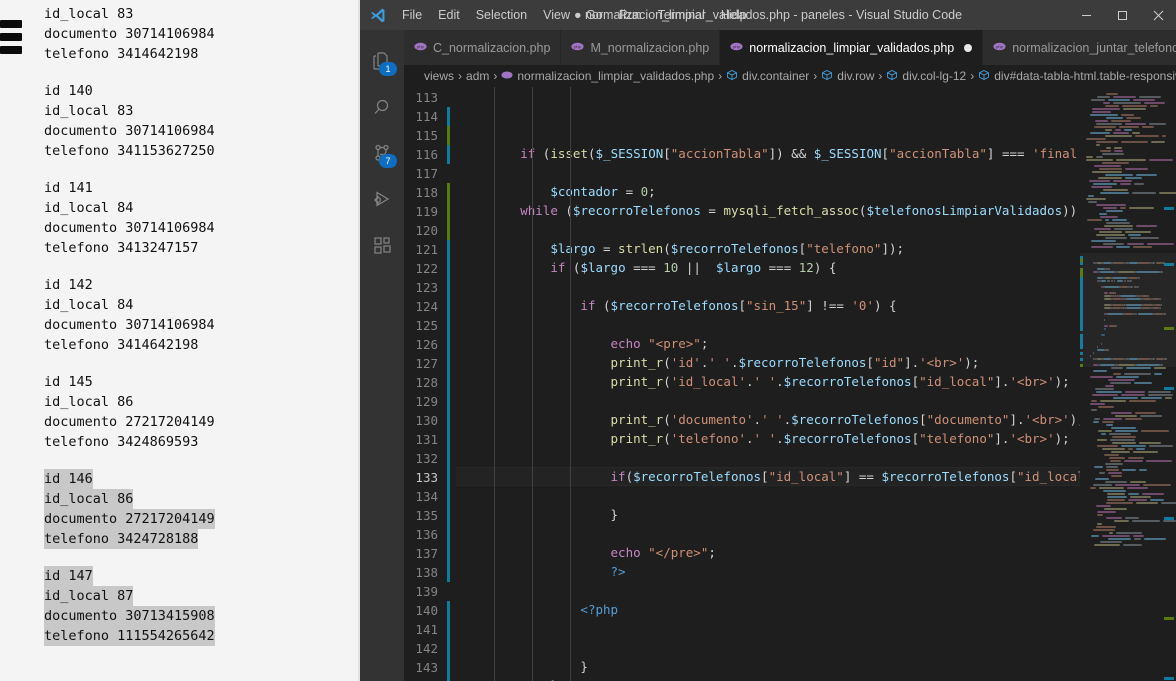 This screenshot has width=1176, height=681. What do you see at coordinates (768, 552) in the screenshot?
I see `code-line: echo "</pre>";` at bounding box center [768, 552].